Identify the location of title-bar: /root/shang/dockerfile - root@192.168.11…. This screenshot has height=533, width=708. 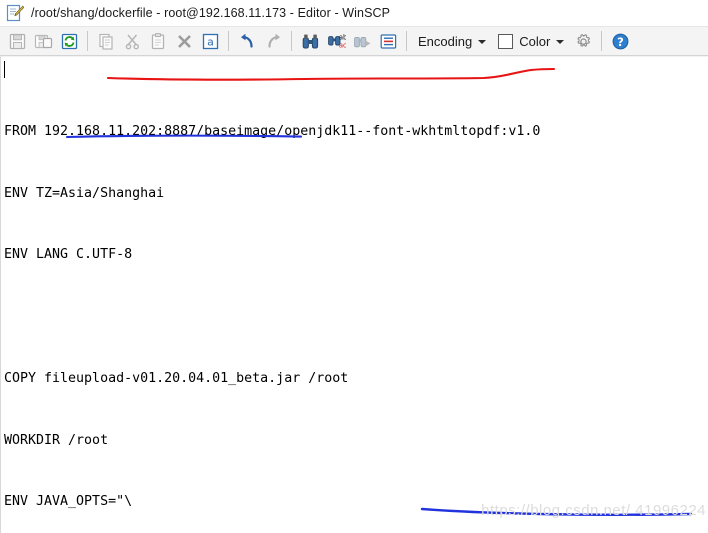
(354, 13).